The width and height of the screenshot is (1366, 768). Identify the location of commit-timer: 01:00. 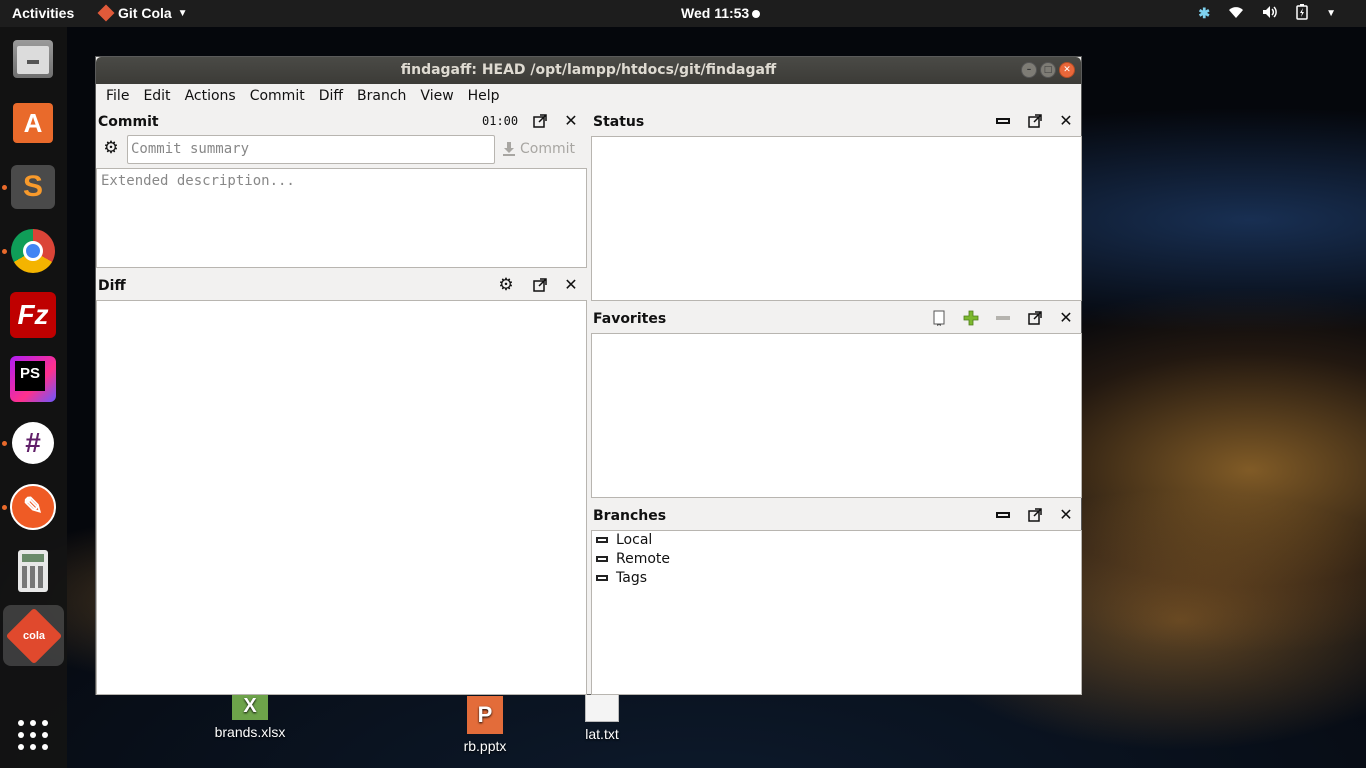
(500, 121).